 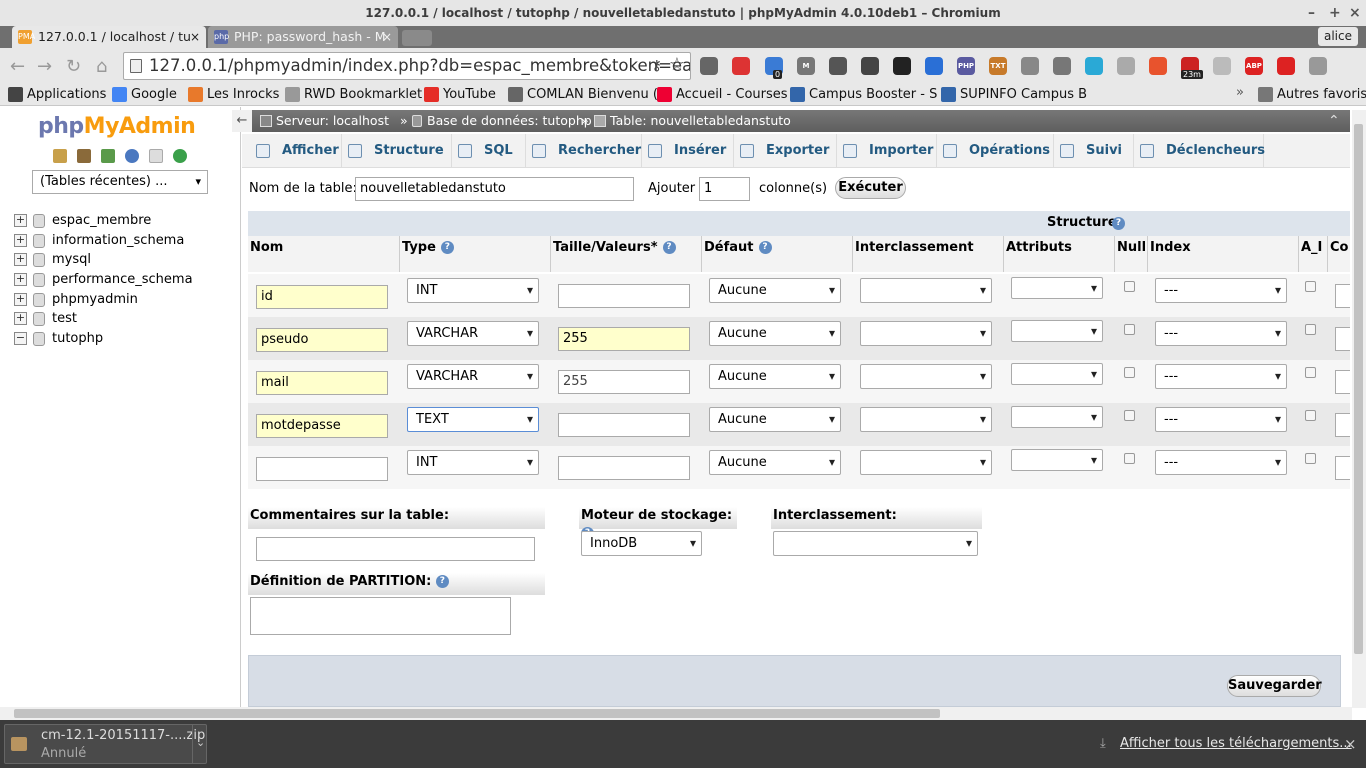 What do you see at coordinates (322, 426) in the screenshot?
I see `column-name-input: motdepasse` at bounding box center [322, 426].